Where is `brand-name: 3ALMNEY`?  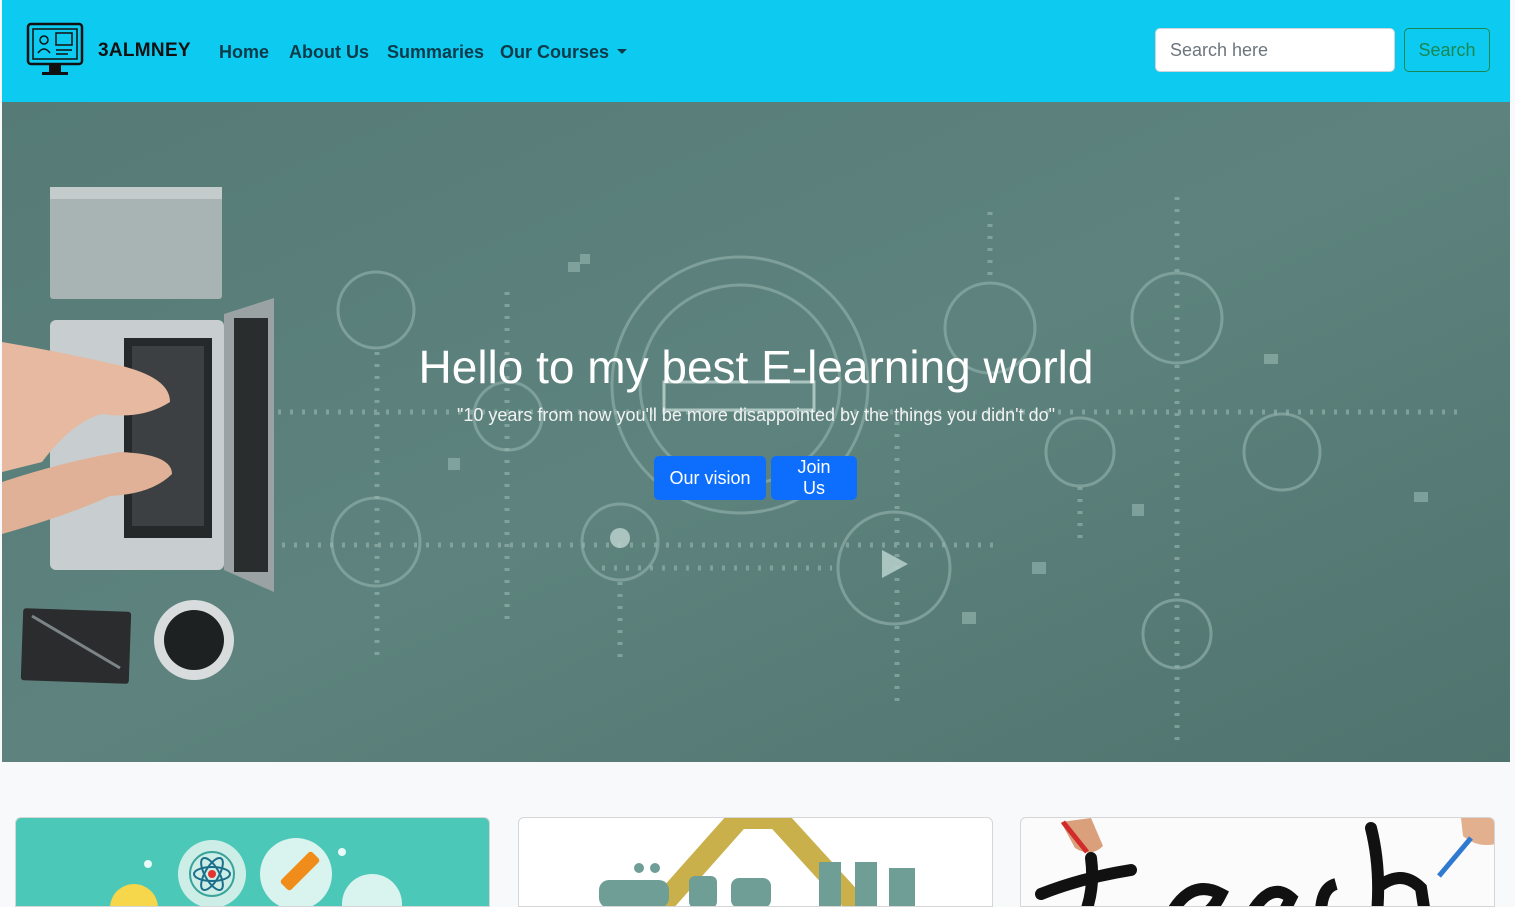 brand-name: 3ALMNEY is located at coordinates (144, 51).